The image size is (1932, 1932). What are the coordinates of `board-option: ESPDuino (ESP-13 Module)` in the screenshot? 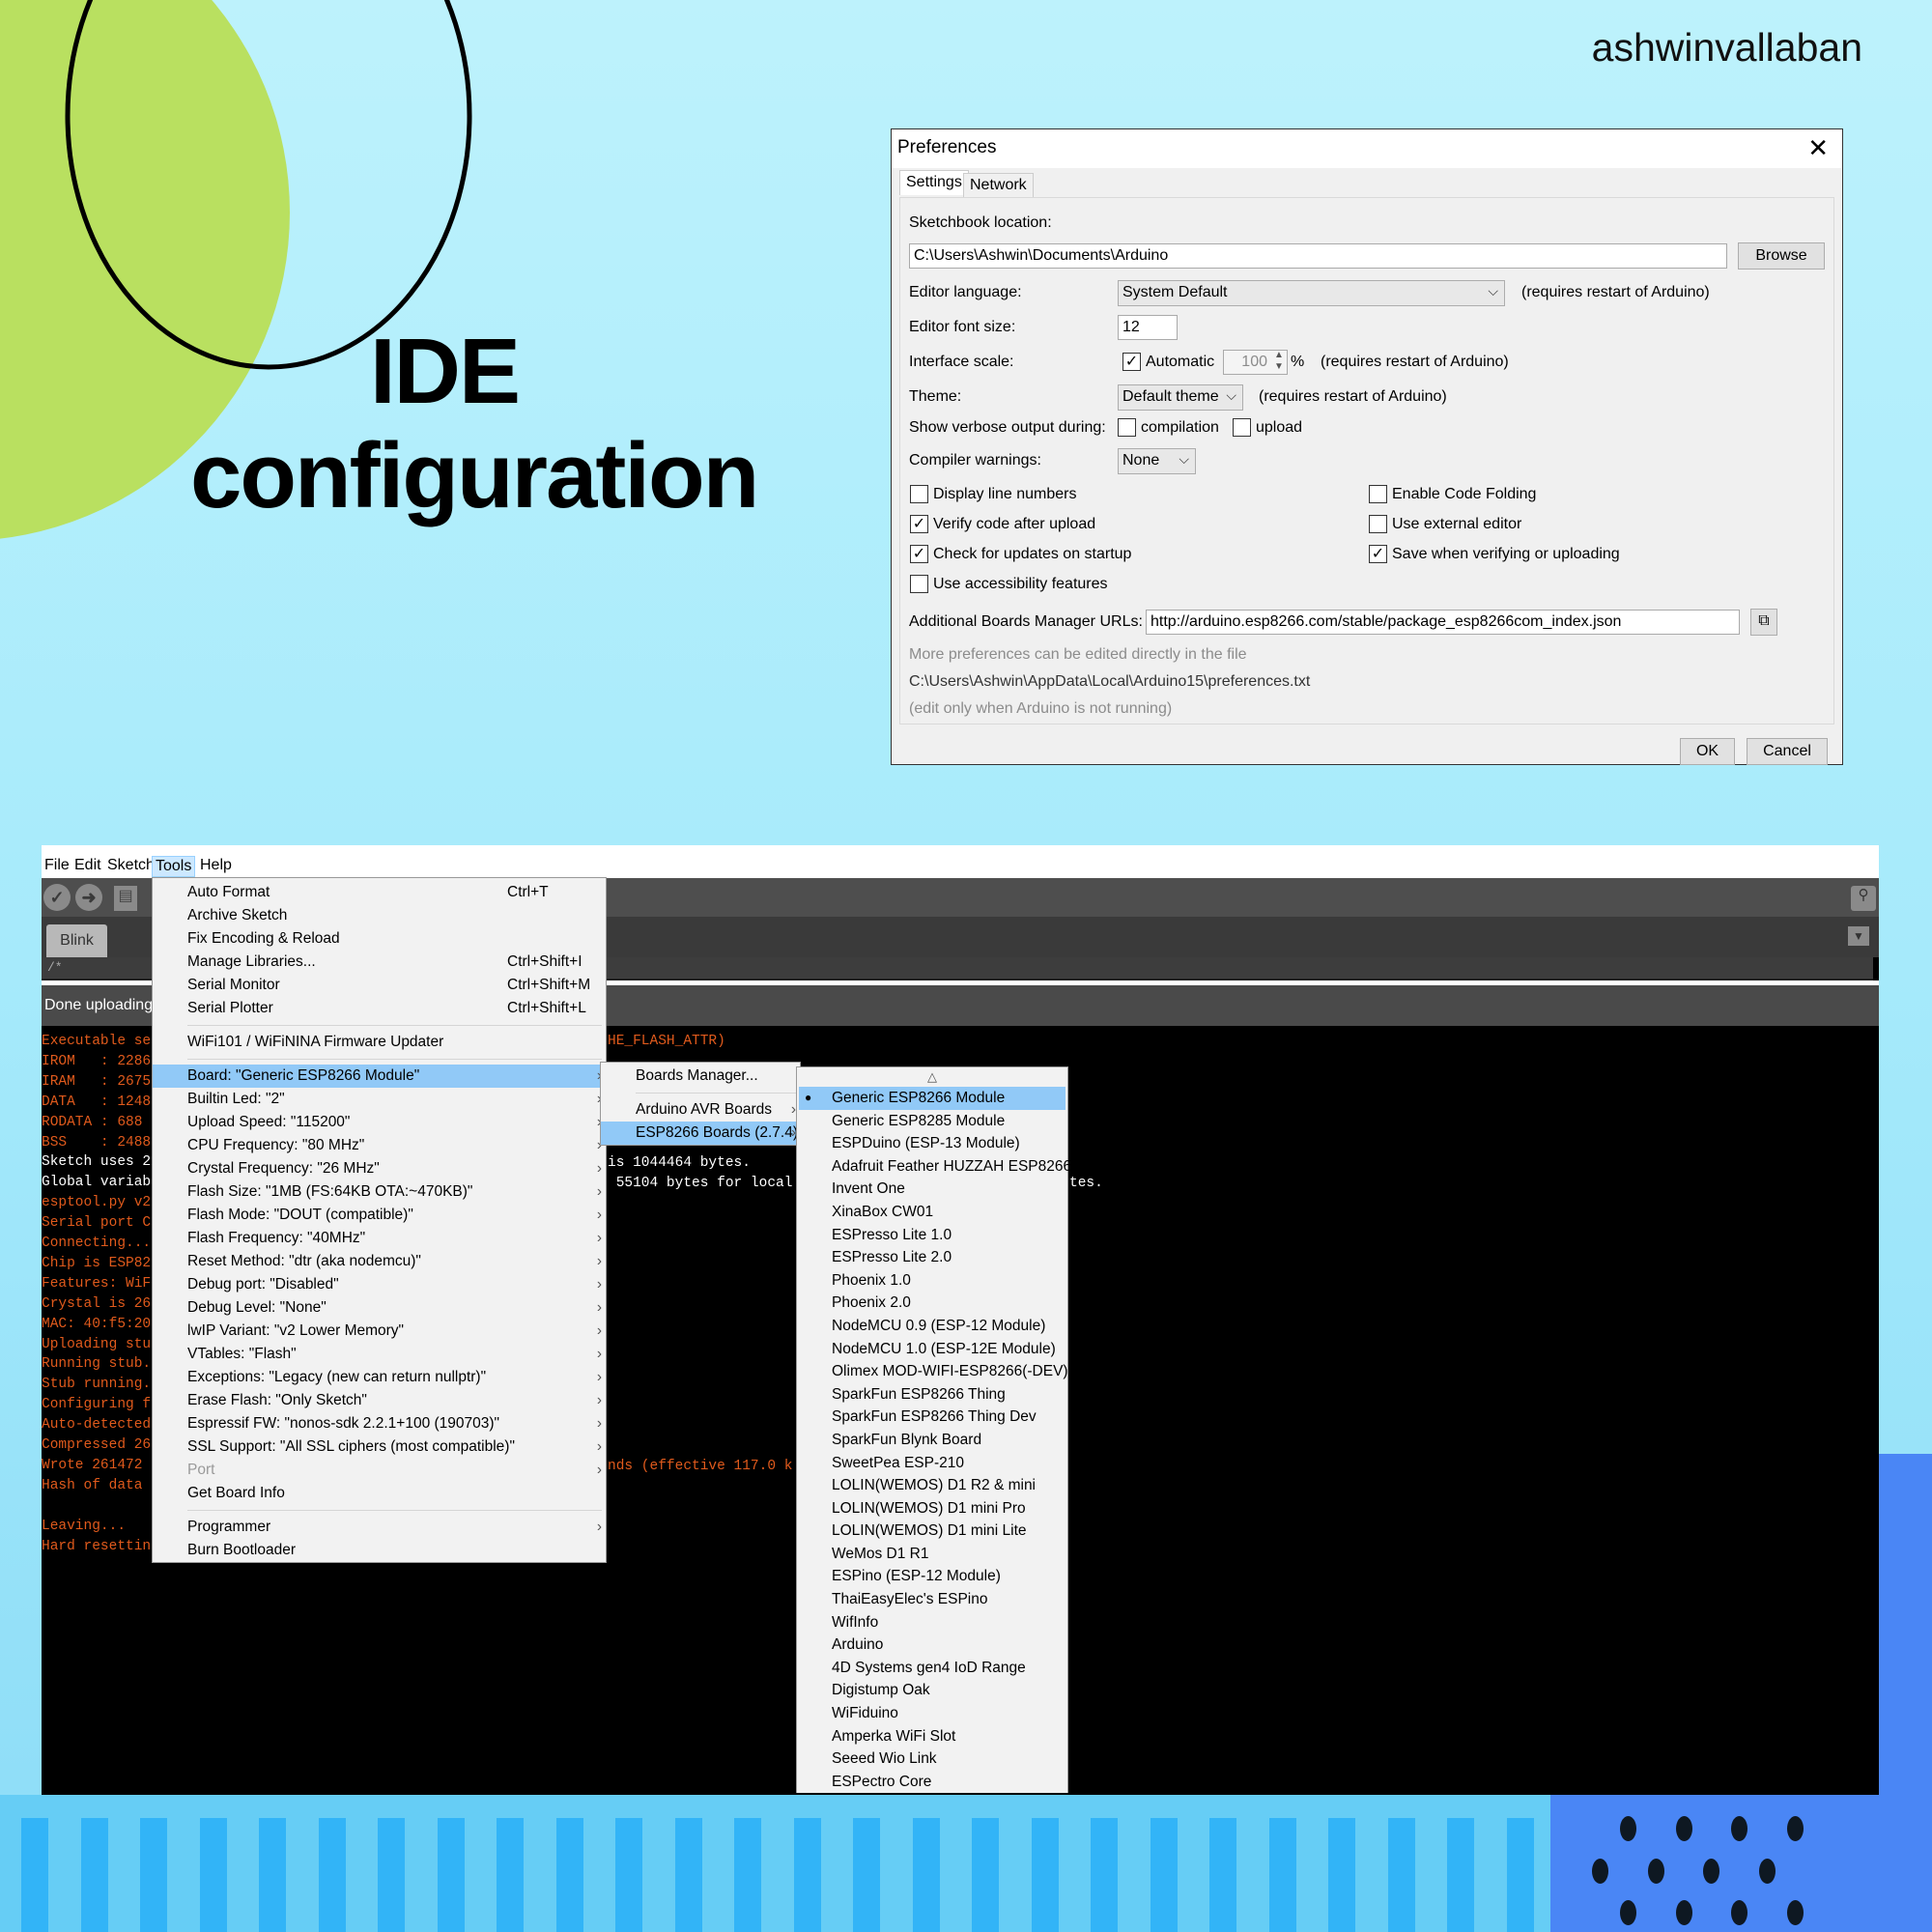 It's located at (932, 1143).